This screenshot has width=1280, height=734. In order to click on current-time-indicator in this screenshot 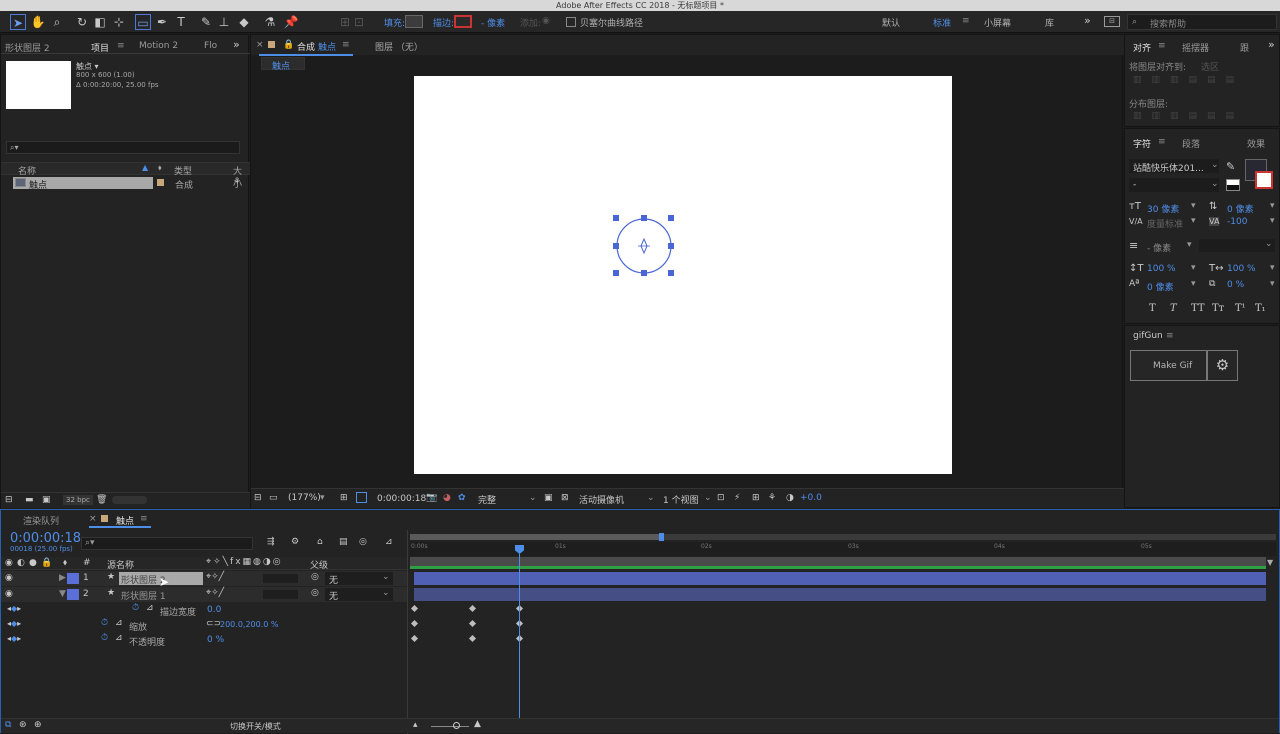, I will do `click(519, 635)`.